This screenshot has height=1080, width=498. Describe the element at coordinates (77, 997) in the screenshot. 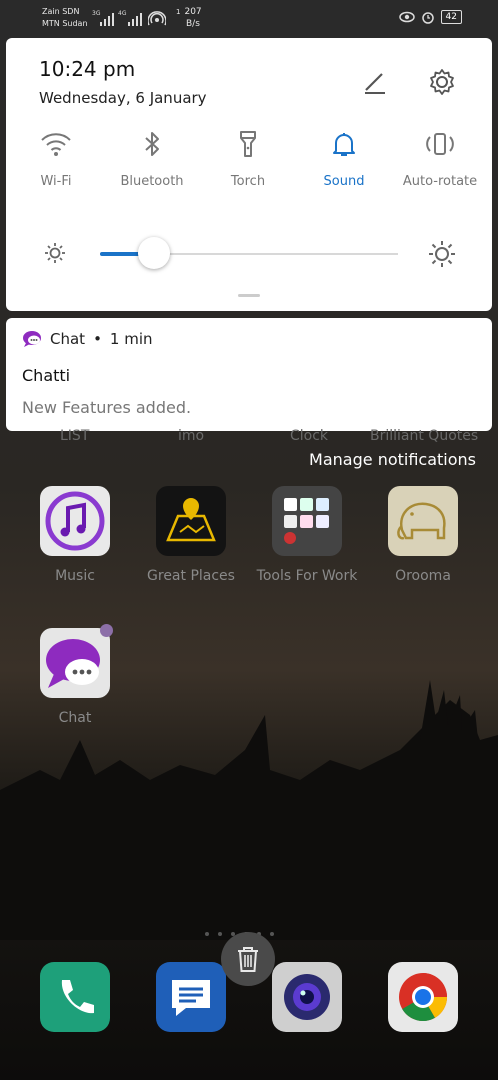

I see `phone-icon` at that location.